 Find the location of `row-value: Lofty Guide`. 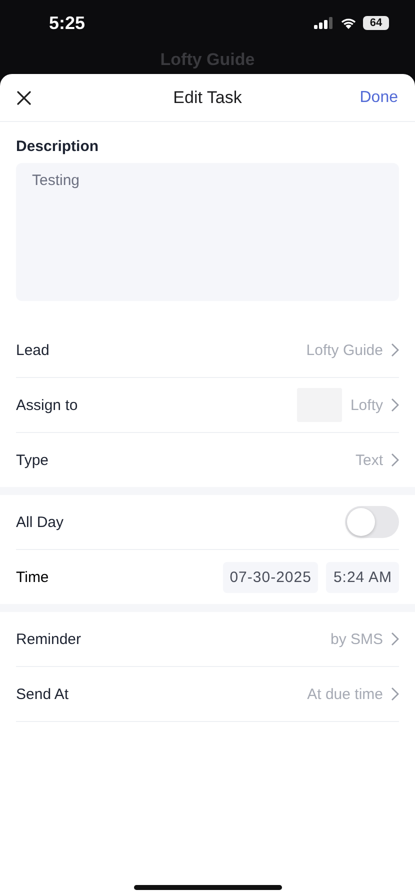

row-value: Lofty Guide is located at coordinates (344, 350).